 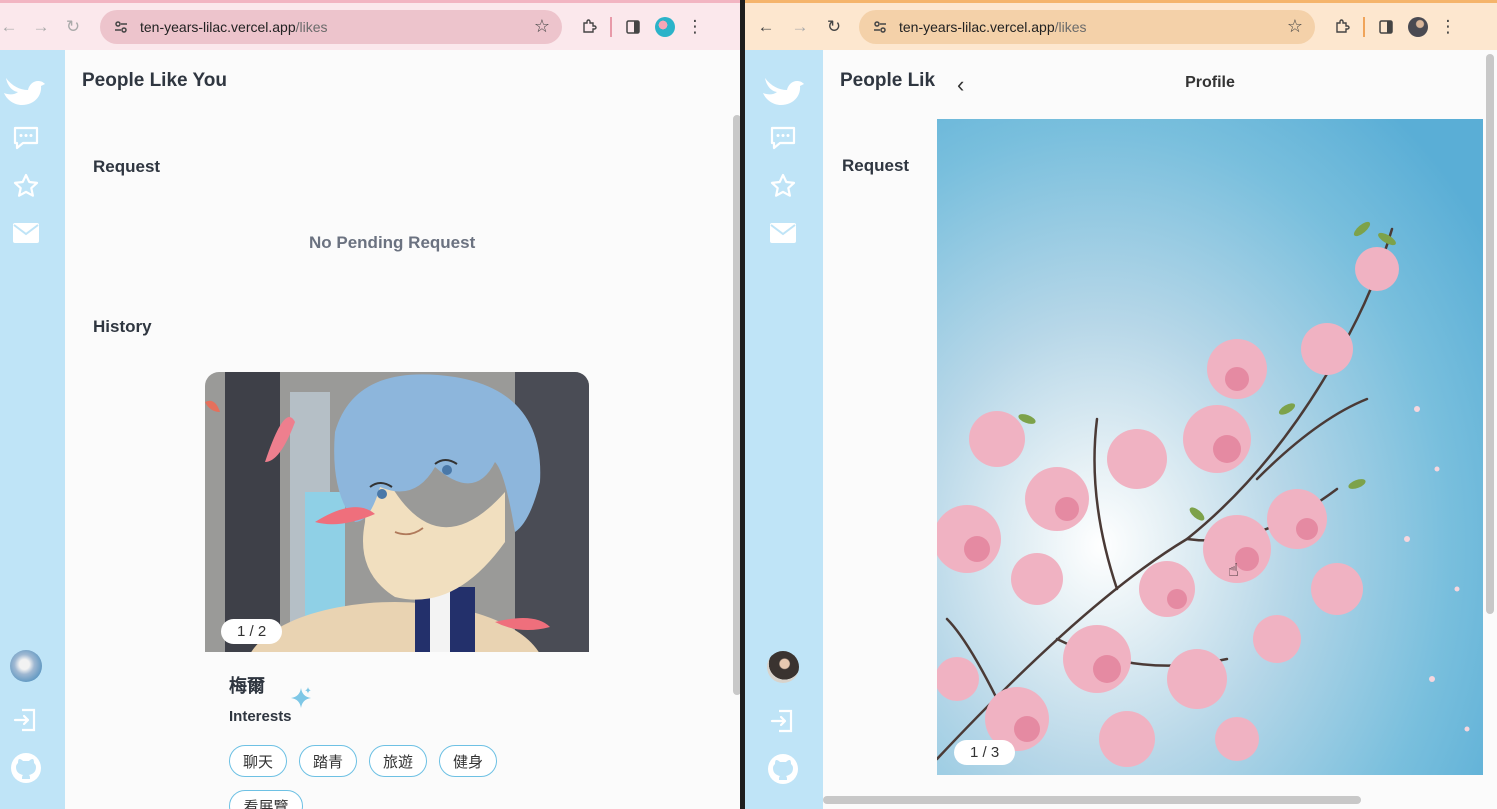 I want to click on history-heading: History, so click(x=122, y=326).